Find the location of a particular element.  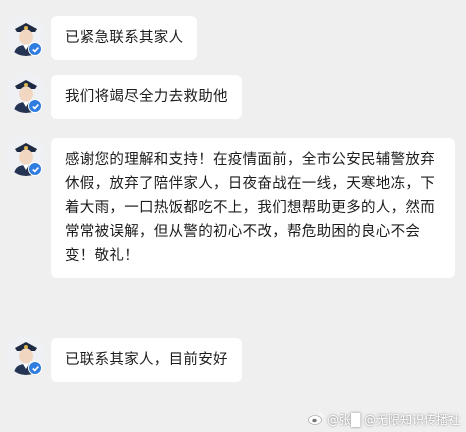

weibo-logo-icon is located at coordinates (316, 420).